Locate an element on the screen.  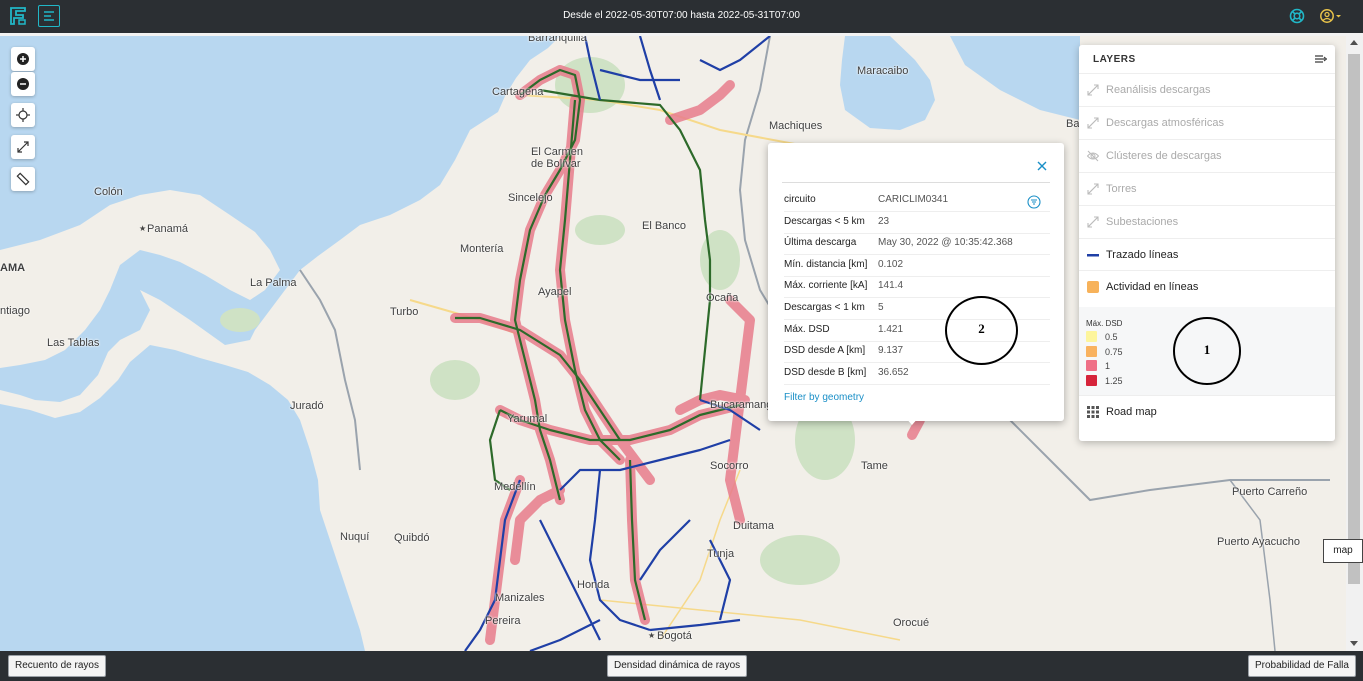
map-label-machiques: Machiques is located at coordinates (796, 126).